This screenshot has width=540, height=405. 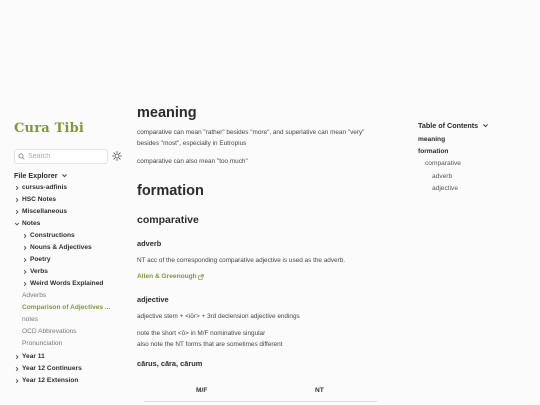 I want to click on file-explorer-toggle: File Explorer, so click(x=41, y=175).